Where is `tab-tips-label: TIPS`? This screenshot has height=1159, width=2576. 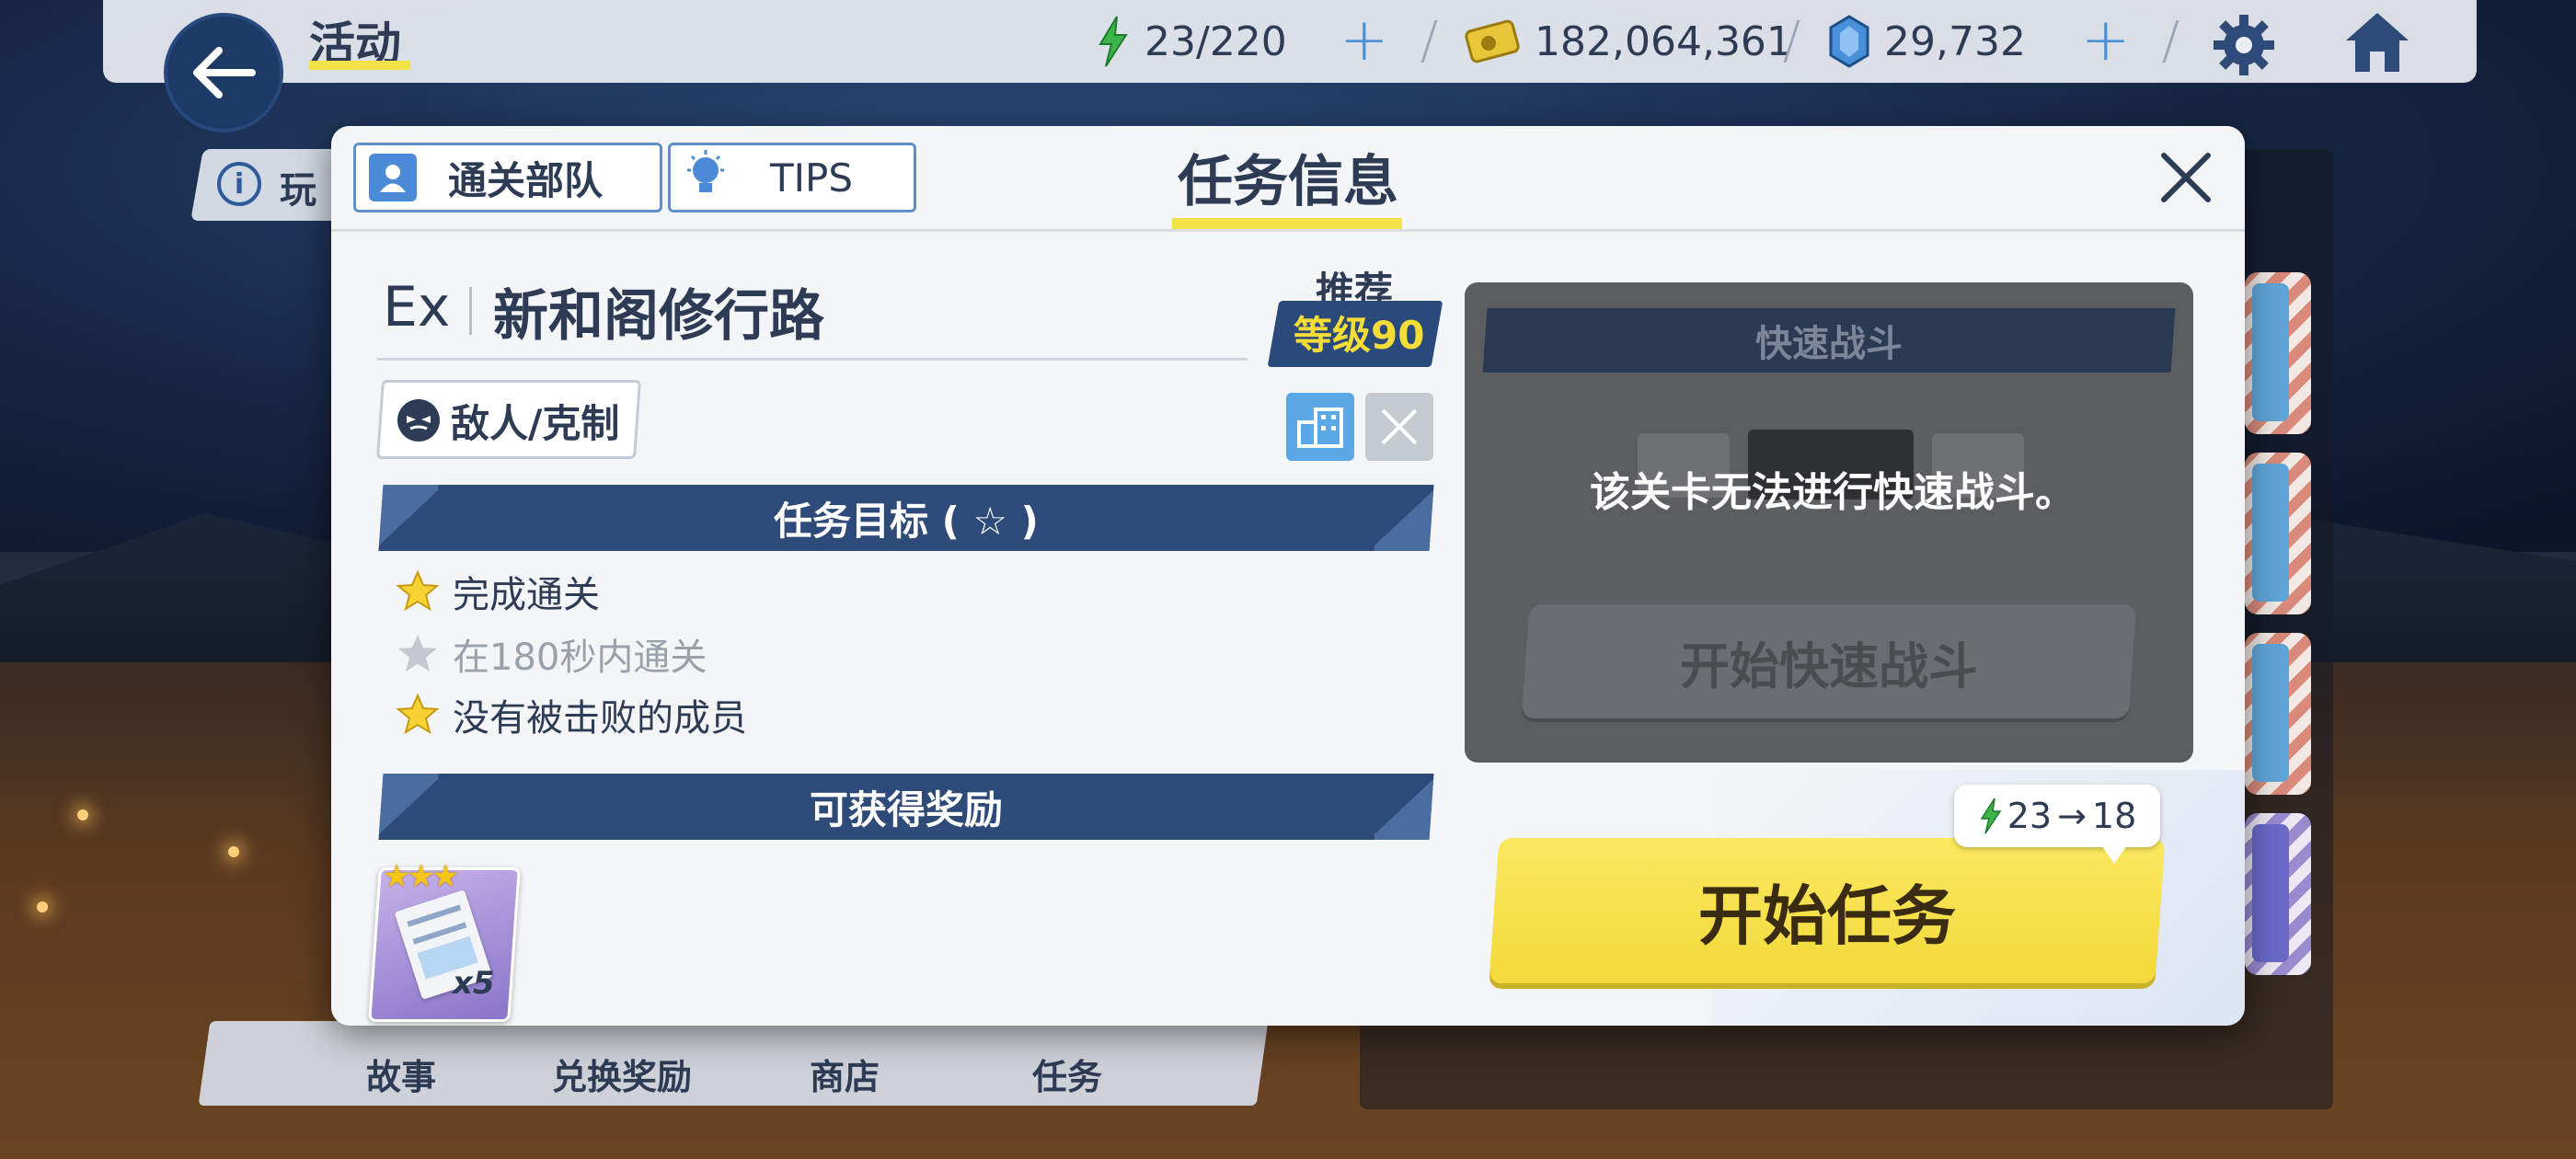 tab-tips-label: TIPS is located at coordinates (812, 178).